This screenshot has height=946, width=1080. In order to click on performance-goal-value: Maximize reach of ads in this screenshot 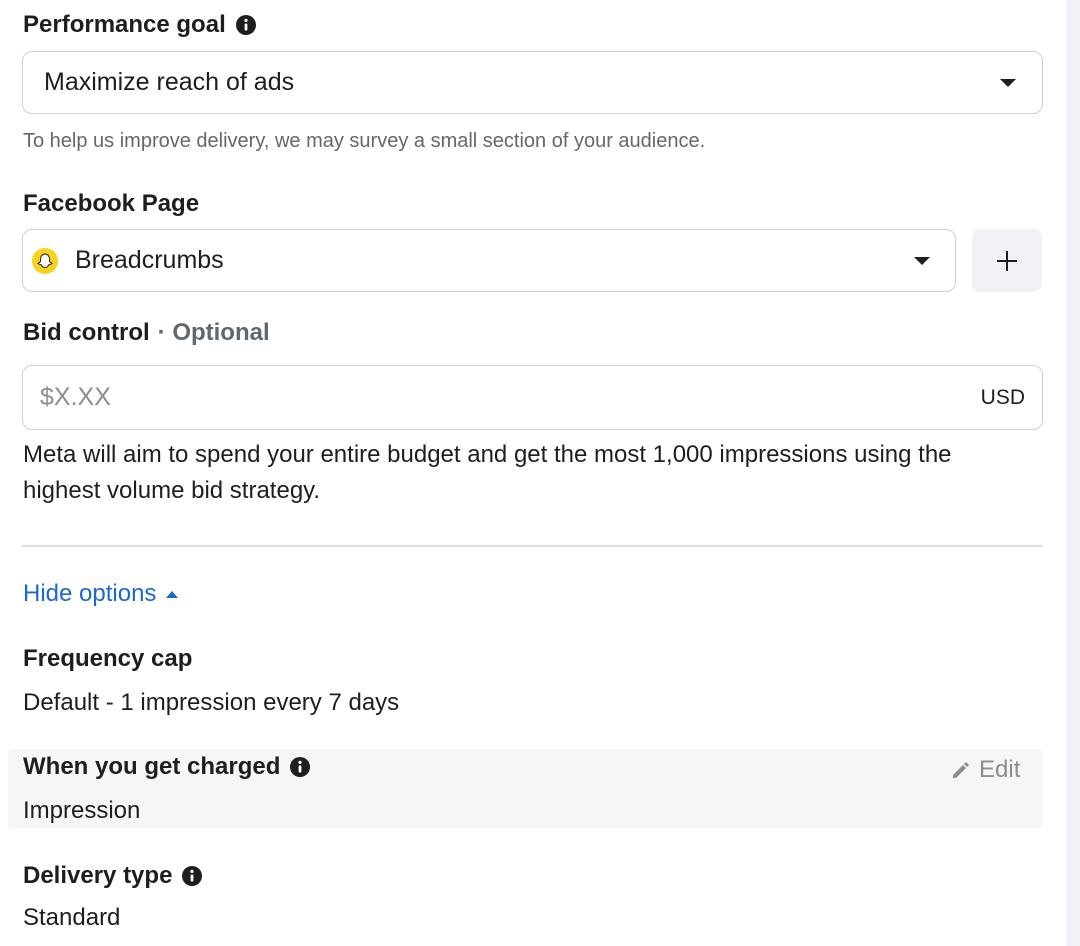, I will do `click(169, 82)`.